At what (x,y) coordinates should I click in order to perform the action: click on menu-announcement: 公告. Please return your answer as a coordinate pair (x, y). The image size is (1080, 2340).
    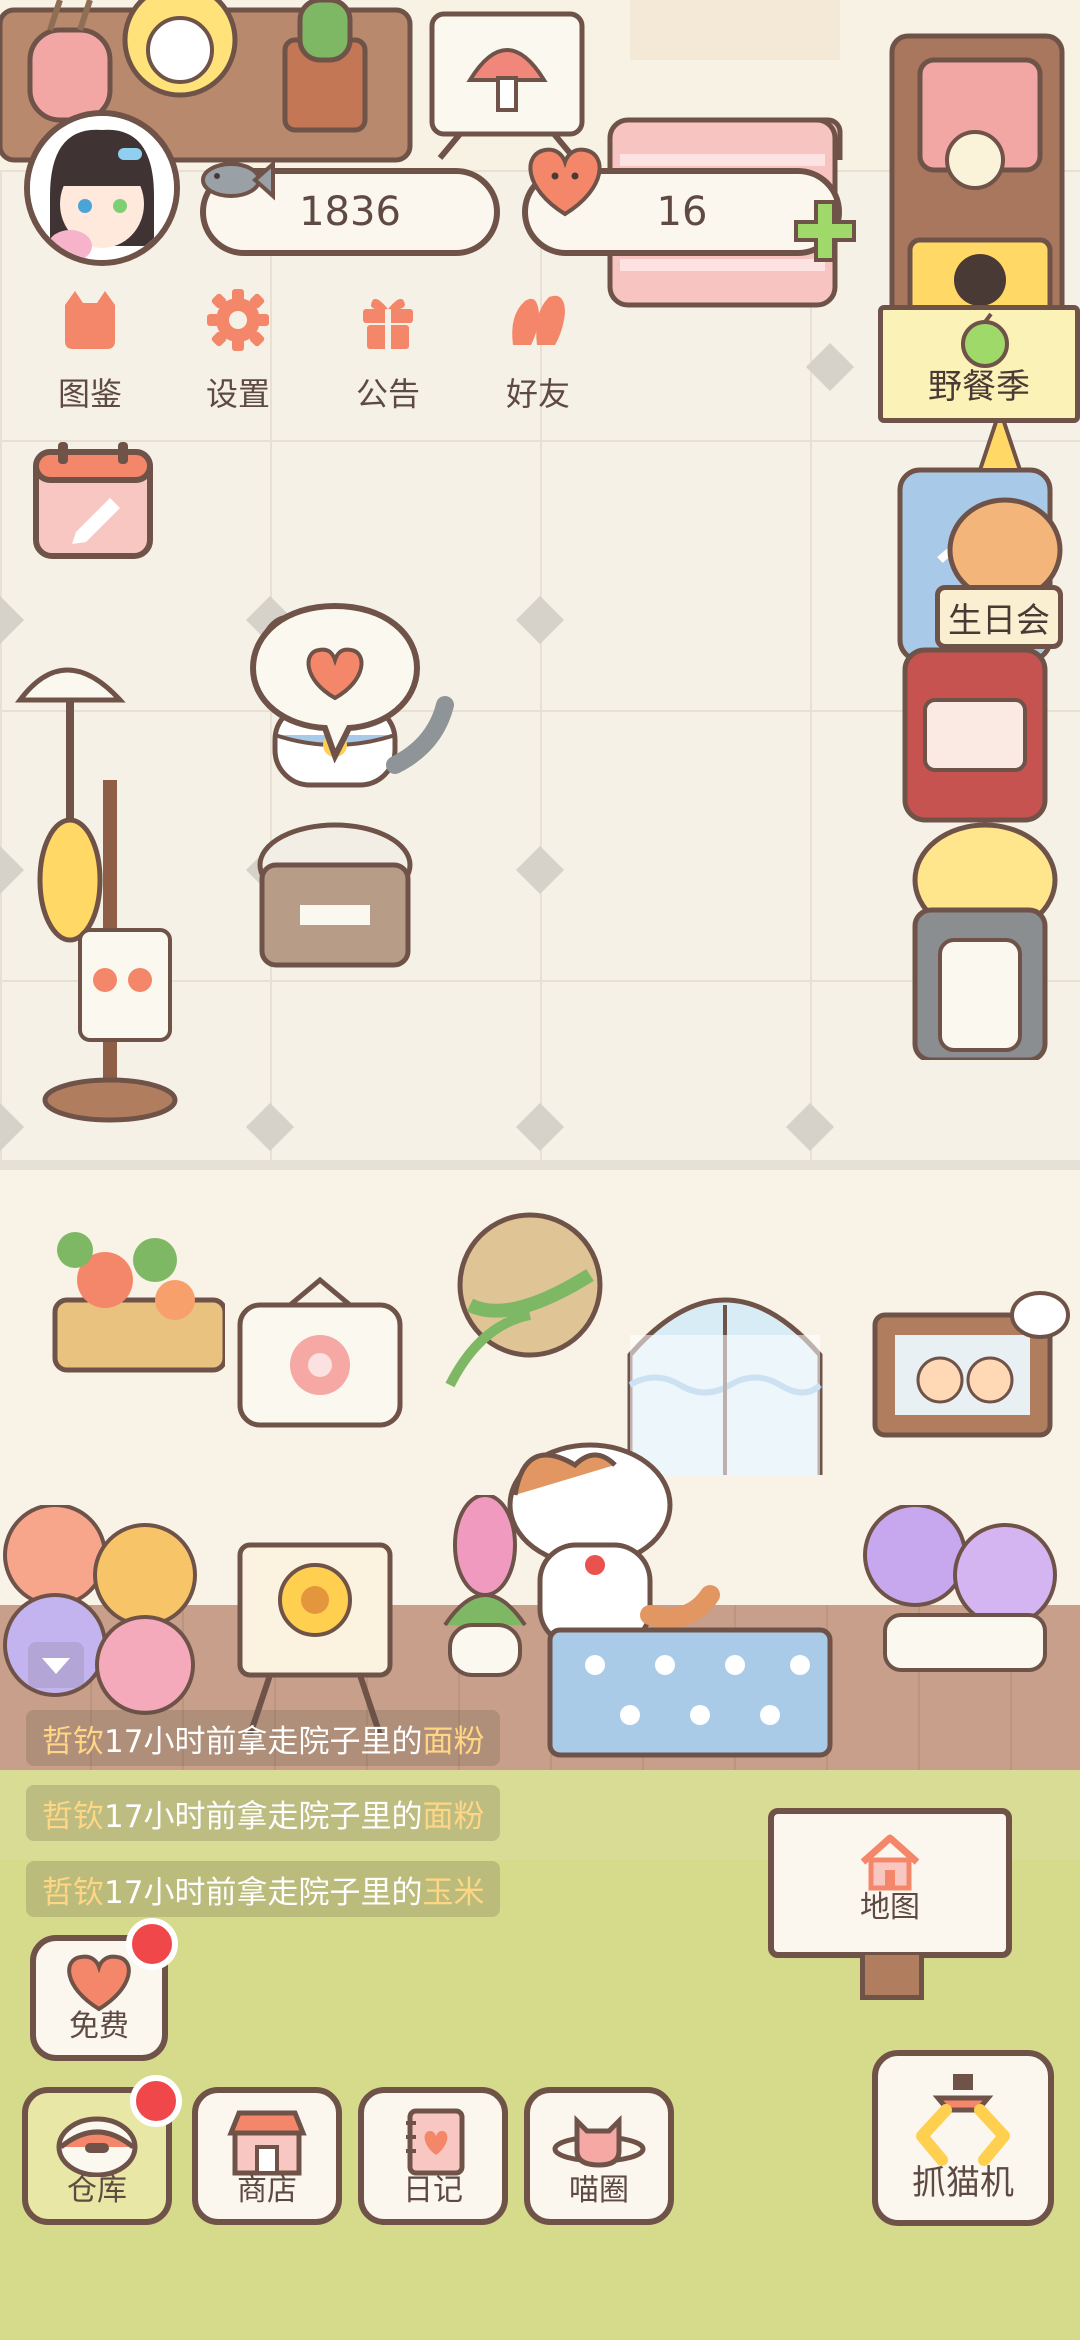
    Looking at the image, I should click on (388, 350).